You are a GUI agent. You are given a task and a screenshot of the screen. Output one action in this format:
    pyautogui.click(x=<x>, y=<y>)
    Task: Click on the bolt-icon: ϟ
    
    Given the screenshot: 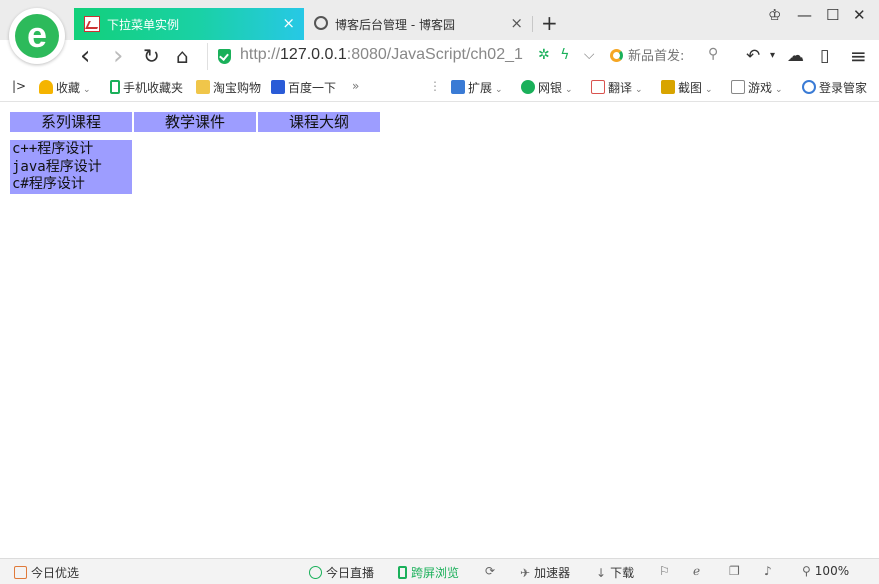 What is the action you would take?
    pyautogui.click(x=564, y=55)
    